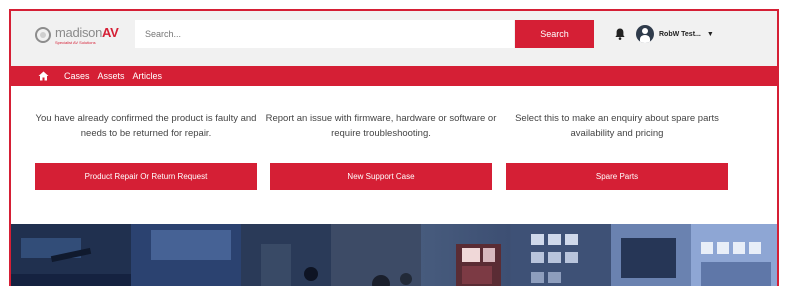 The width and height of the screenshot is (789, 286). What do you see at coordinates (381, 176) in the screenshot?
I see `new-support-case-button: New Support Case` at bounding box center [381, 176].